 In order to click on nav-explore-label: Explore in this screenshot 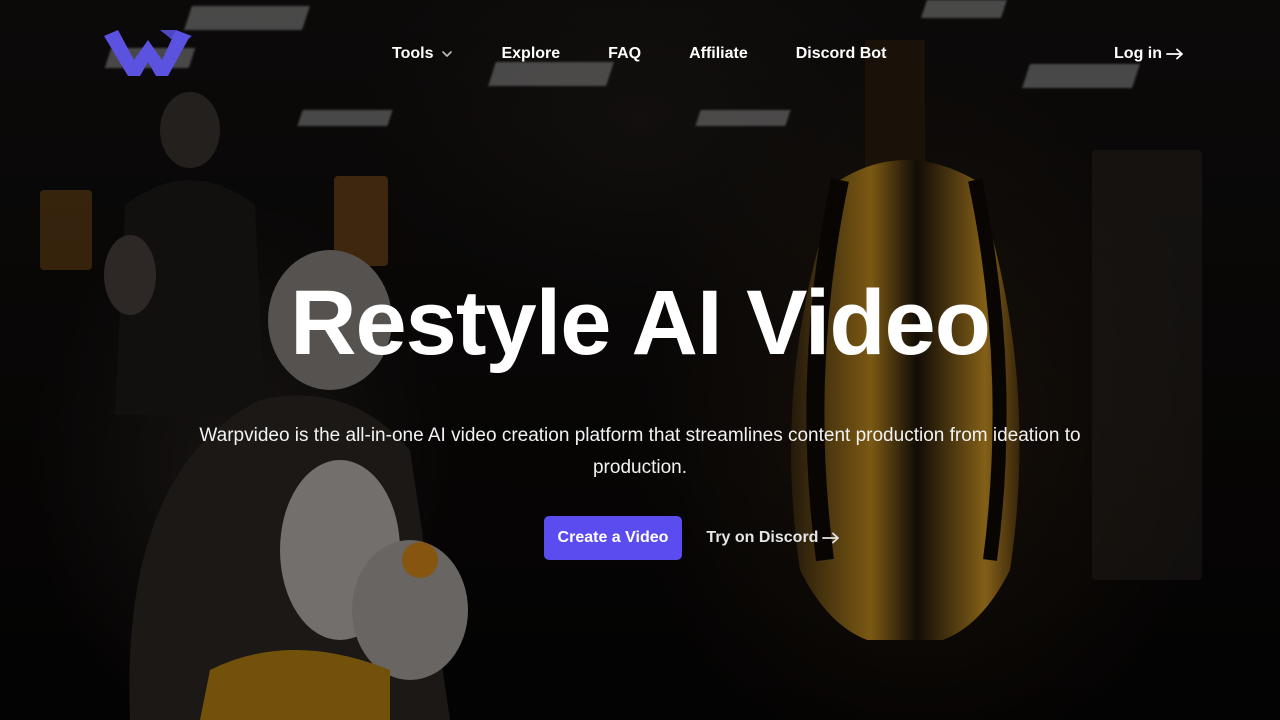, I will do `click(531, 53)`.